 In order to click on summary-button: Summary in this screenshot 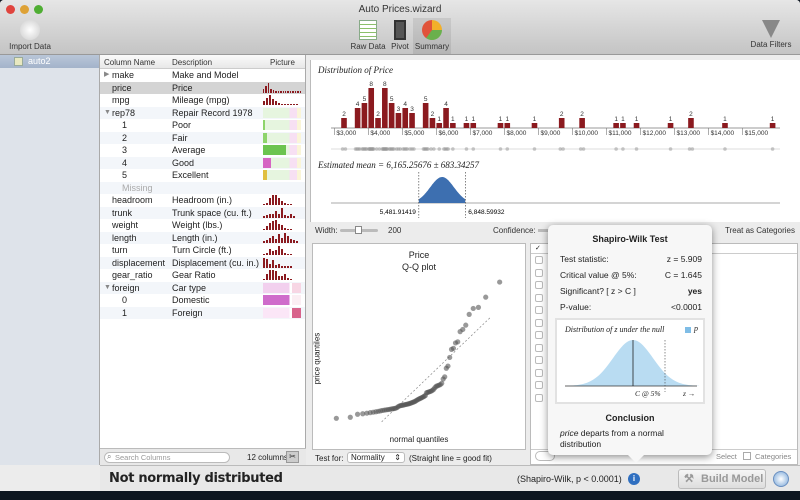, I will do `click(432, 36)`.